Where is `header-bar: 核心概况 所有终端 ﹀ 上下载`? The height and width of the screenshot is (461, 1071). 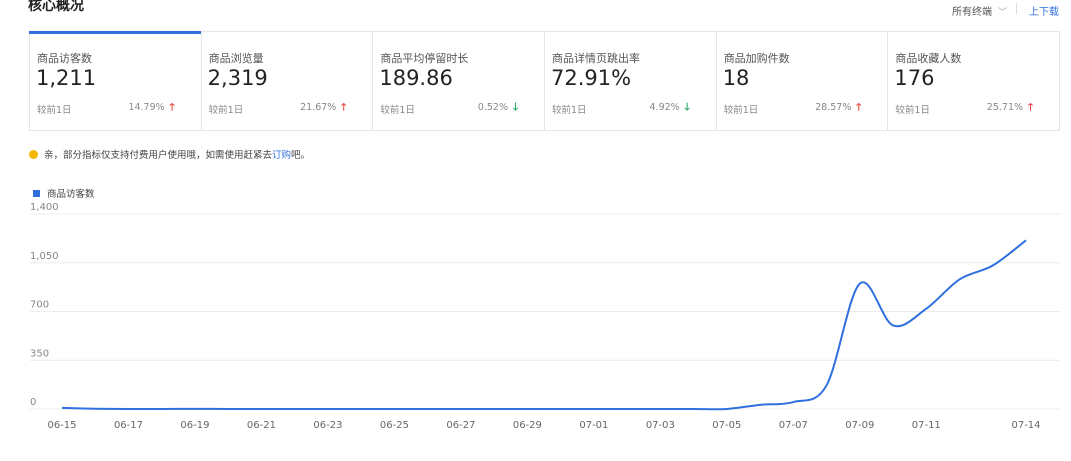 header-bar: 核心概况 所有终端 ﹀ 上下载 is located at coordinates (535, 11).